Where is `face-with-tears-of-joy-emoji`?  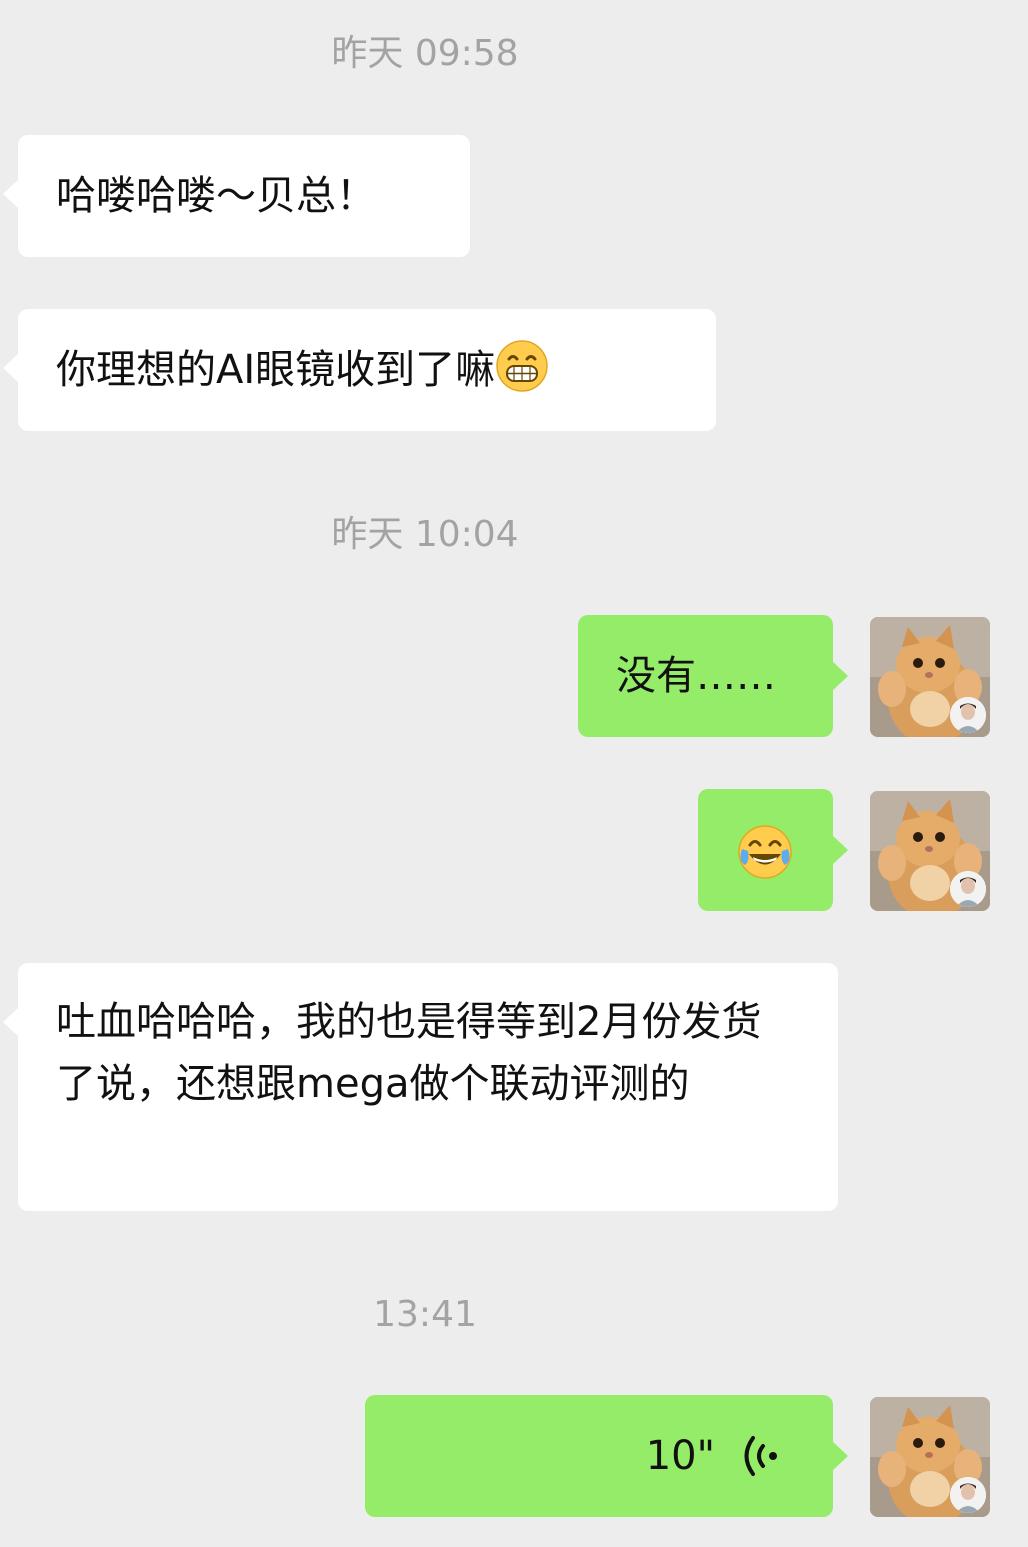 face-with-tears-of-joy-emoji is located at coordinates (765, 852).